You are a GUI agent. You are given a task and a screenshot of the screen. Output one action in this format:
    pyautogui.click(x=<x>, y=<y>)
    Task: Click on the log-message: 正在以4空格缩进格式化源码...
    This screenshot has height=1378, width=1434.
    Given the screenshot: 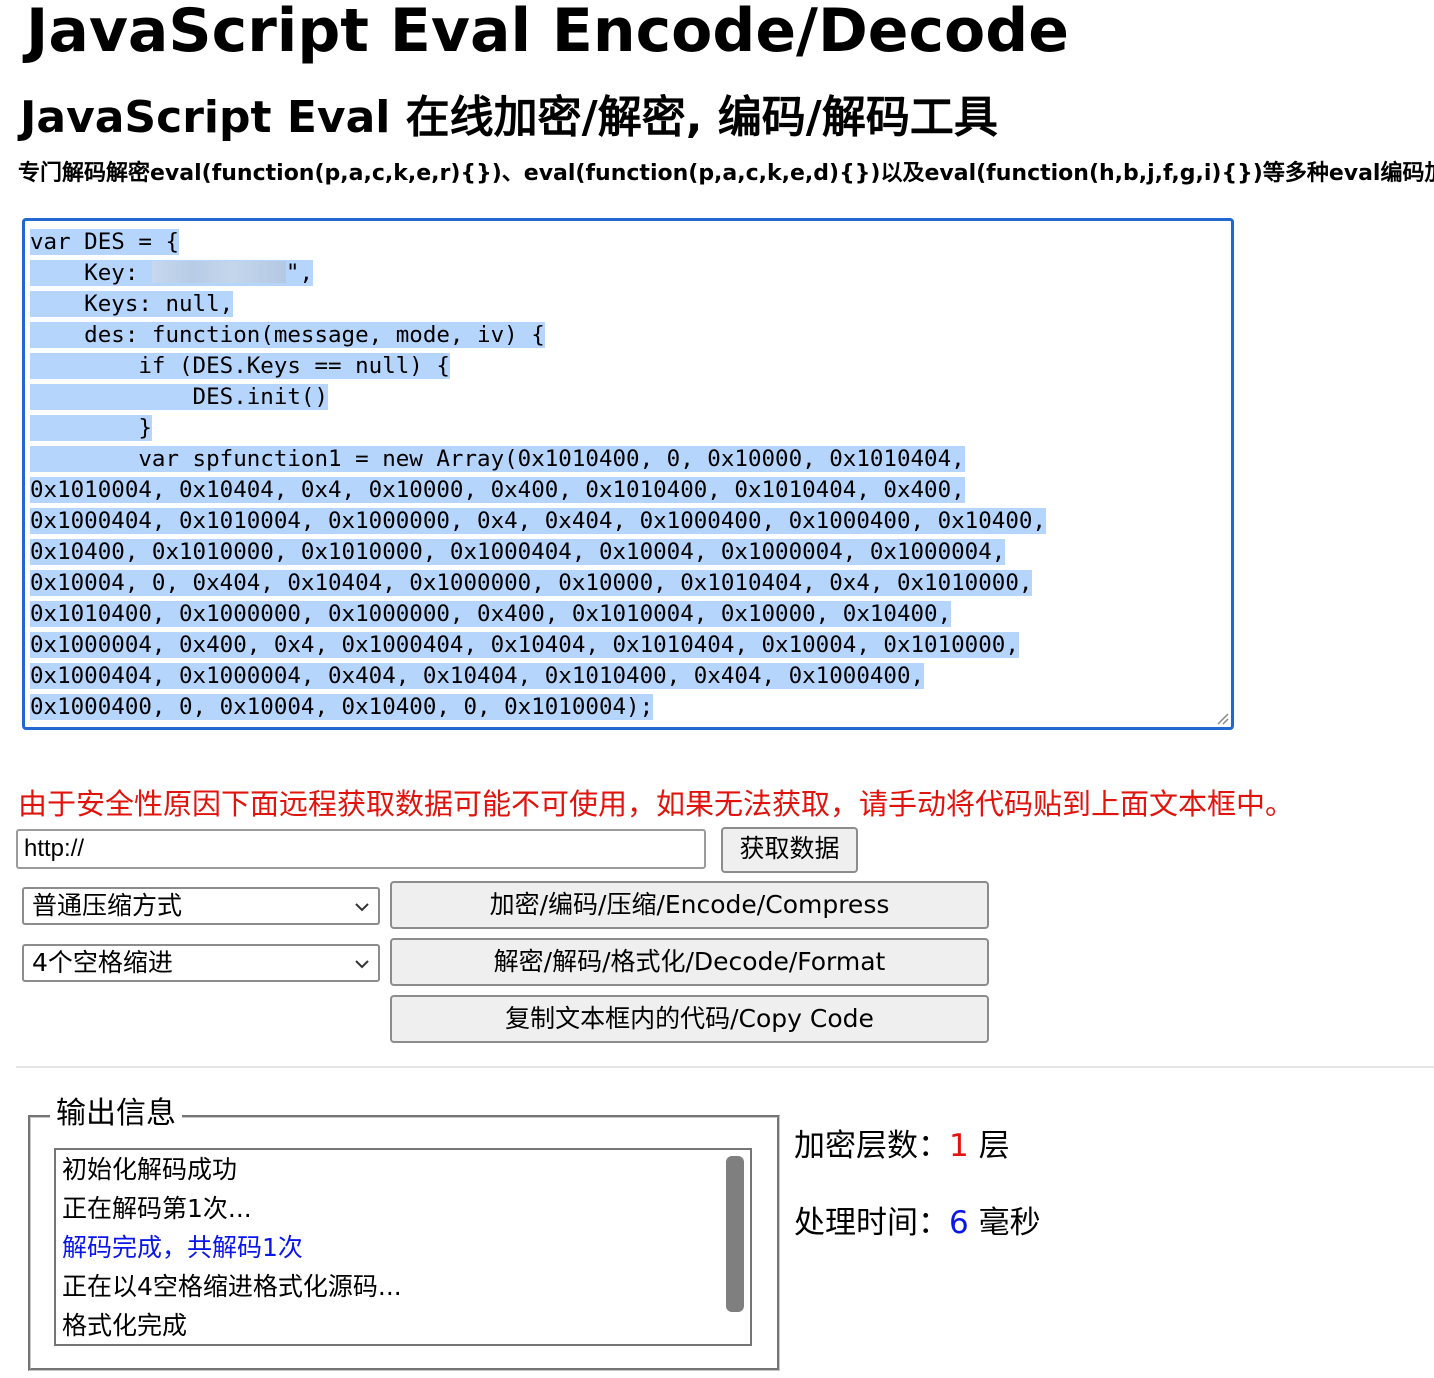 What is the action you would take?
    pyautogui.click(x=232, y=1286)
    